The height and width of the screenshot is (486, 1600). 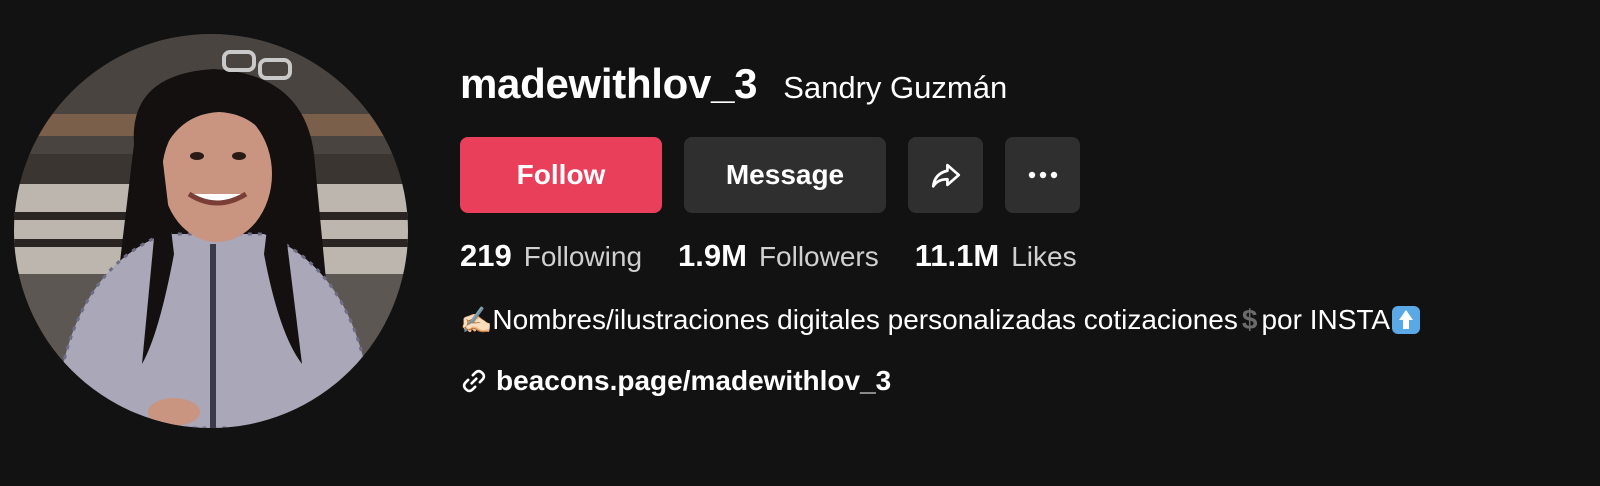 What do you see at coordinates (583, 256) in the screenshot?
I see `following-label: Following` at bounding box center [583, 256].